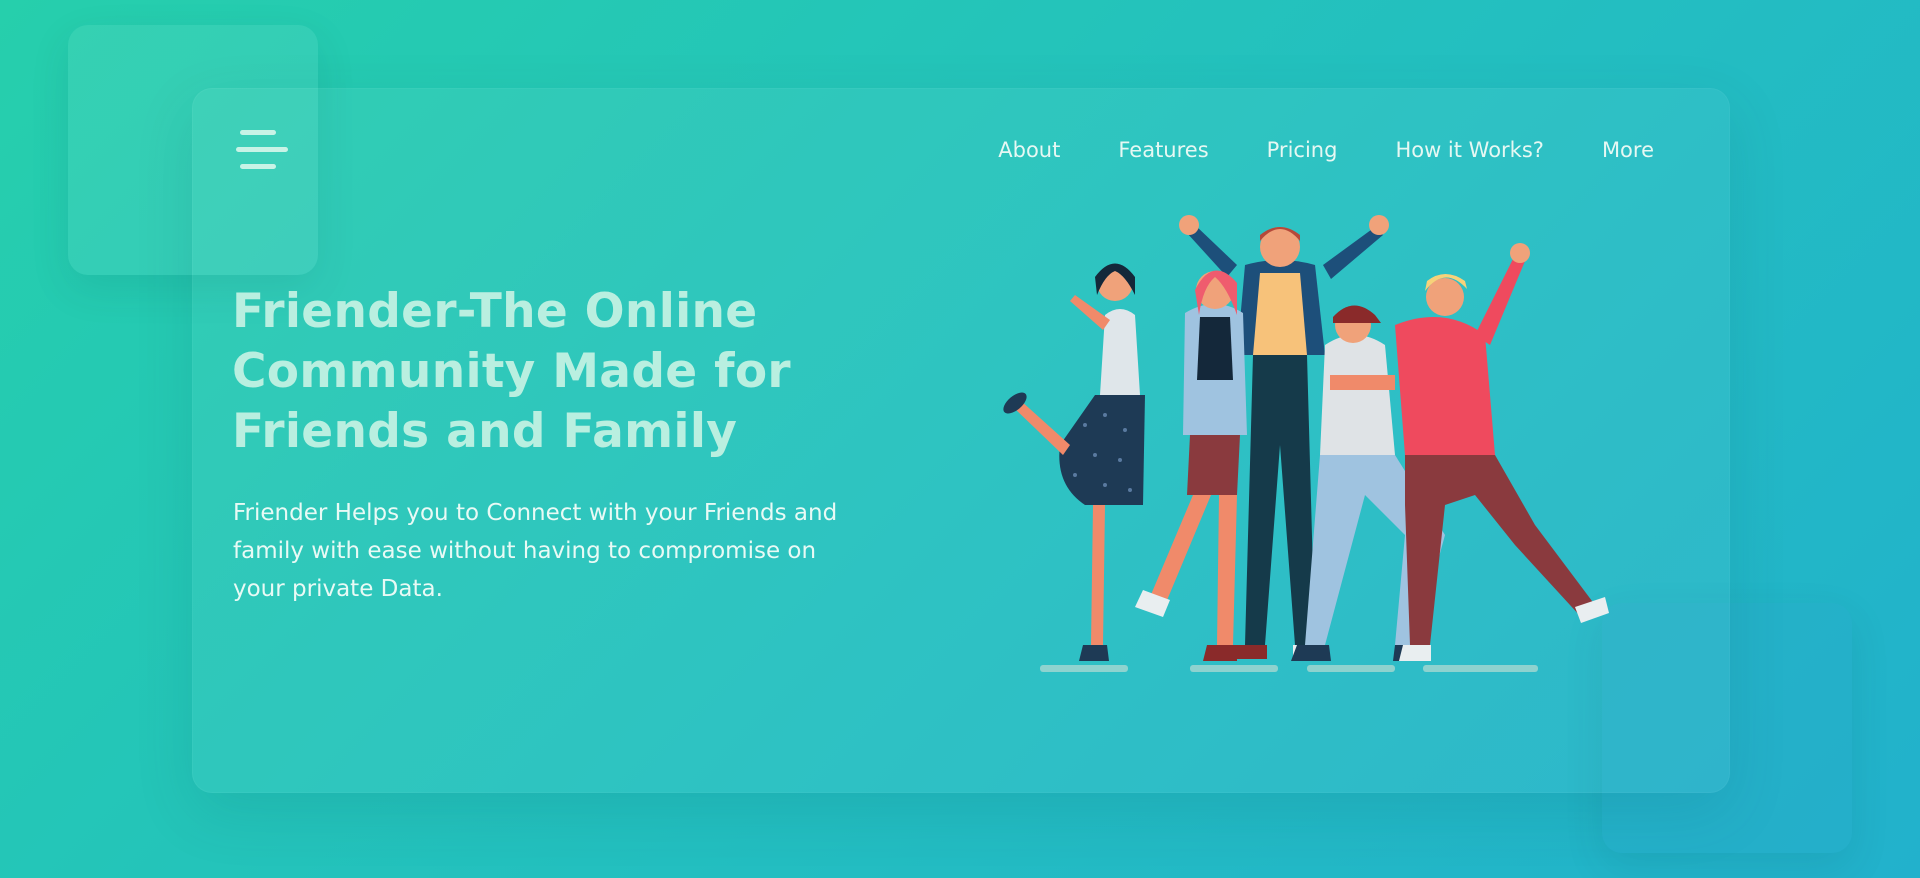  Describe the element at coordinates (1029, 150) in the screenshot. I see `nav-link-about: About` at that location.